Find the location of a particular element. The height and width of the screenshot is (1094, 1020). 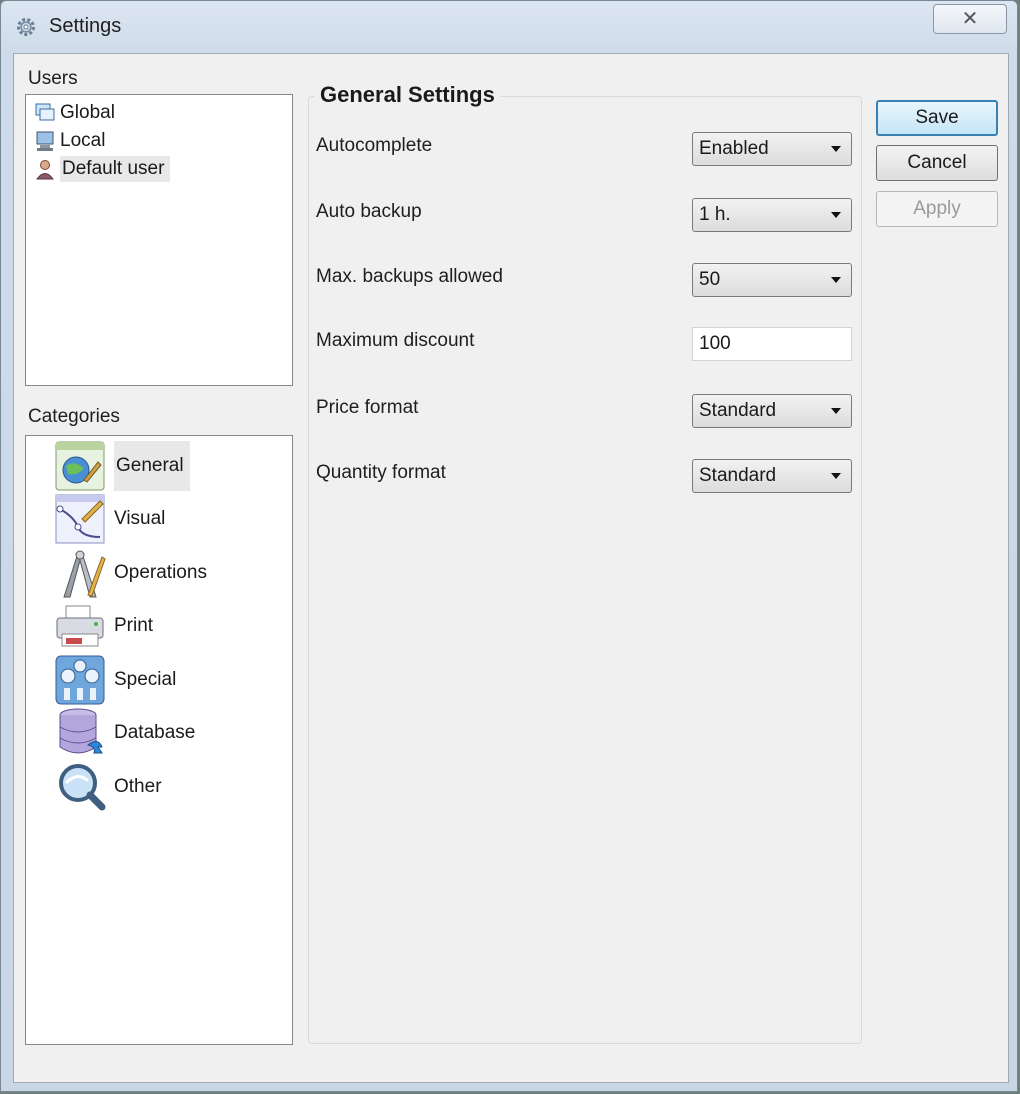

special-icon is located at coordinates (80, 680).